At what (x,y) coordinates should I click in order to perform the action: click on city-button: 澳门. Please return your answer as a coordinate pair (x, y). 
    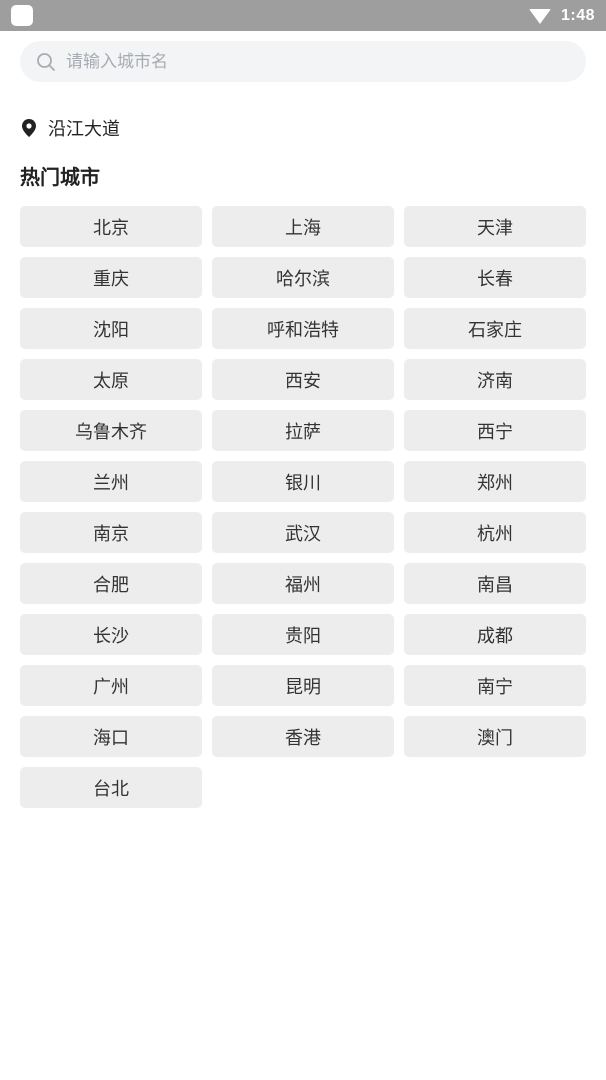
    Looking at the image, I should click on (495, 736).